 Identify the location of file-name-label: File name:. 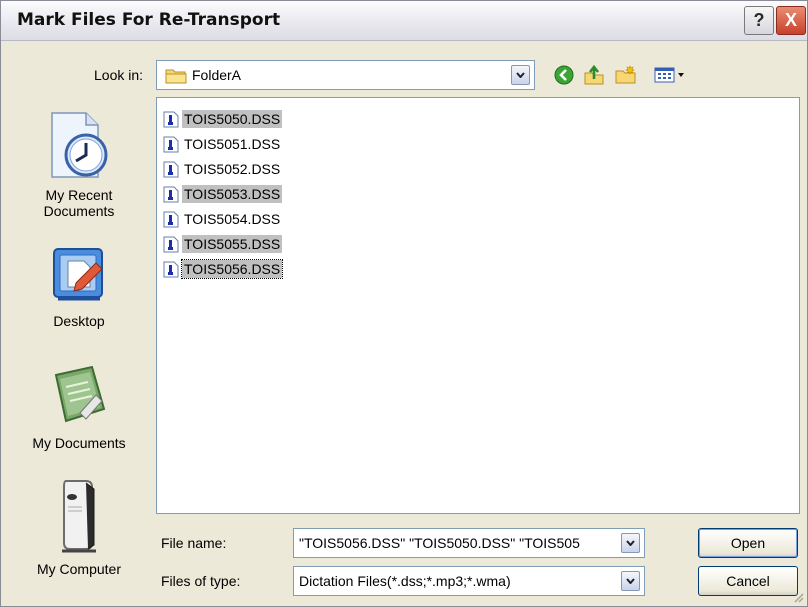
(194, 543).